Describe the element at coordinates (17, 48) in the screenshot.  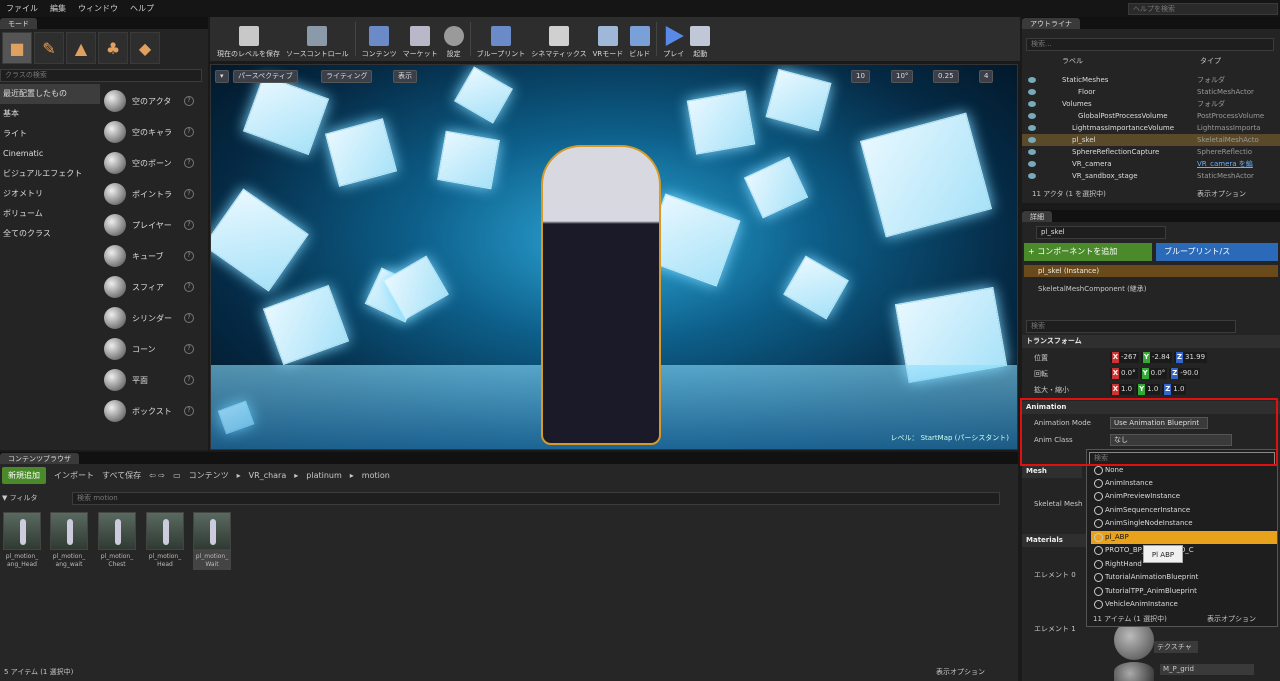
I see `place-mode-icon: ■` at that location.